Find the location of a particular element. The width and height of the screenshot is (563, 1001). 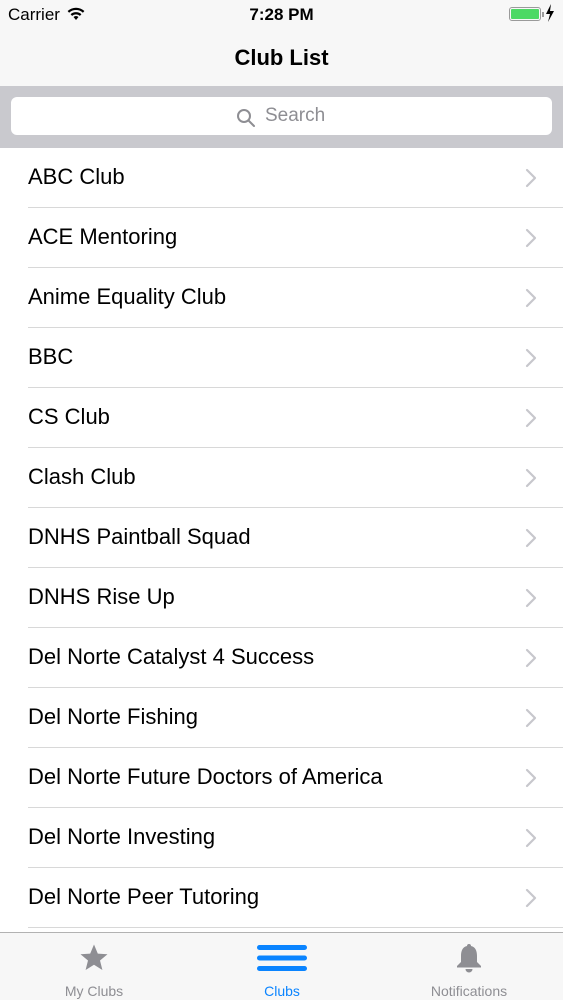

club-row: Del Norte Fishing is located at coordinates (281, 718).